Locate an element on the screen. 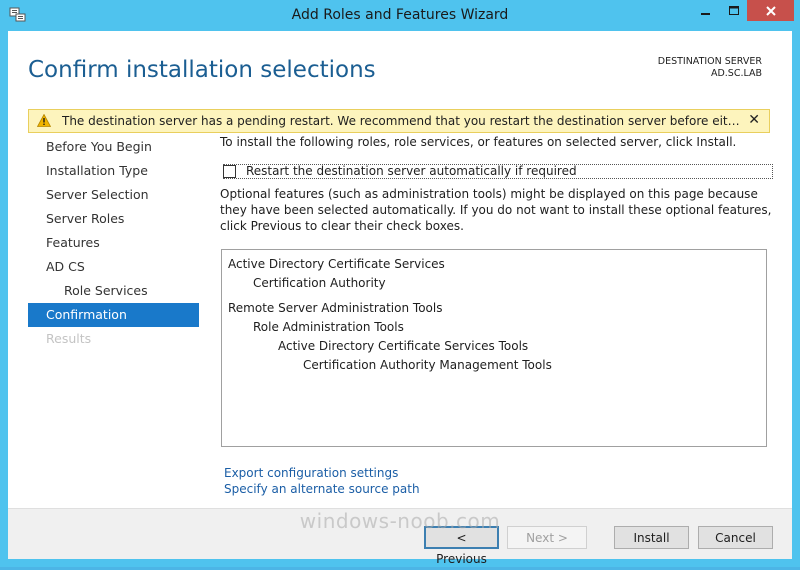  feature-item: Certification Authority Management Tools is located at coordinates (427, 365).